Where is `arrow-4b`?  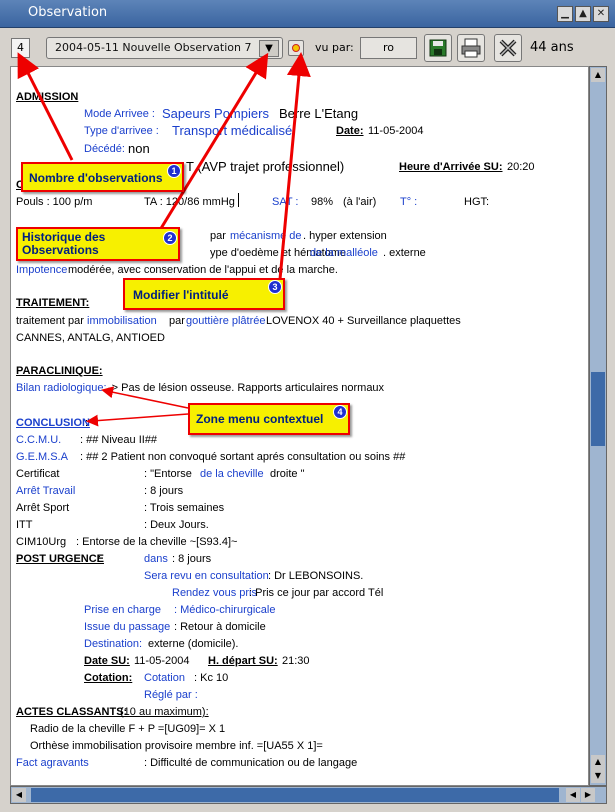
arrow-4b is located at coordinates (137, 420).